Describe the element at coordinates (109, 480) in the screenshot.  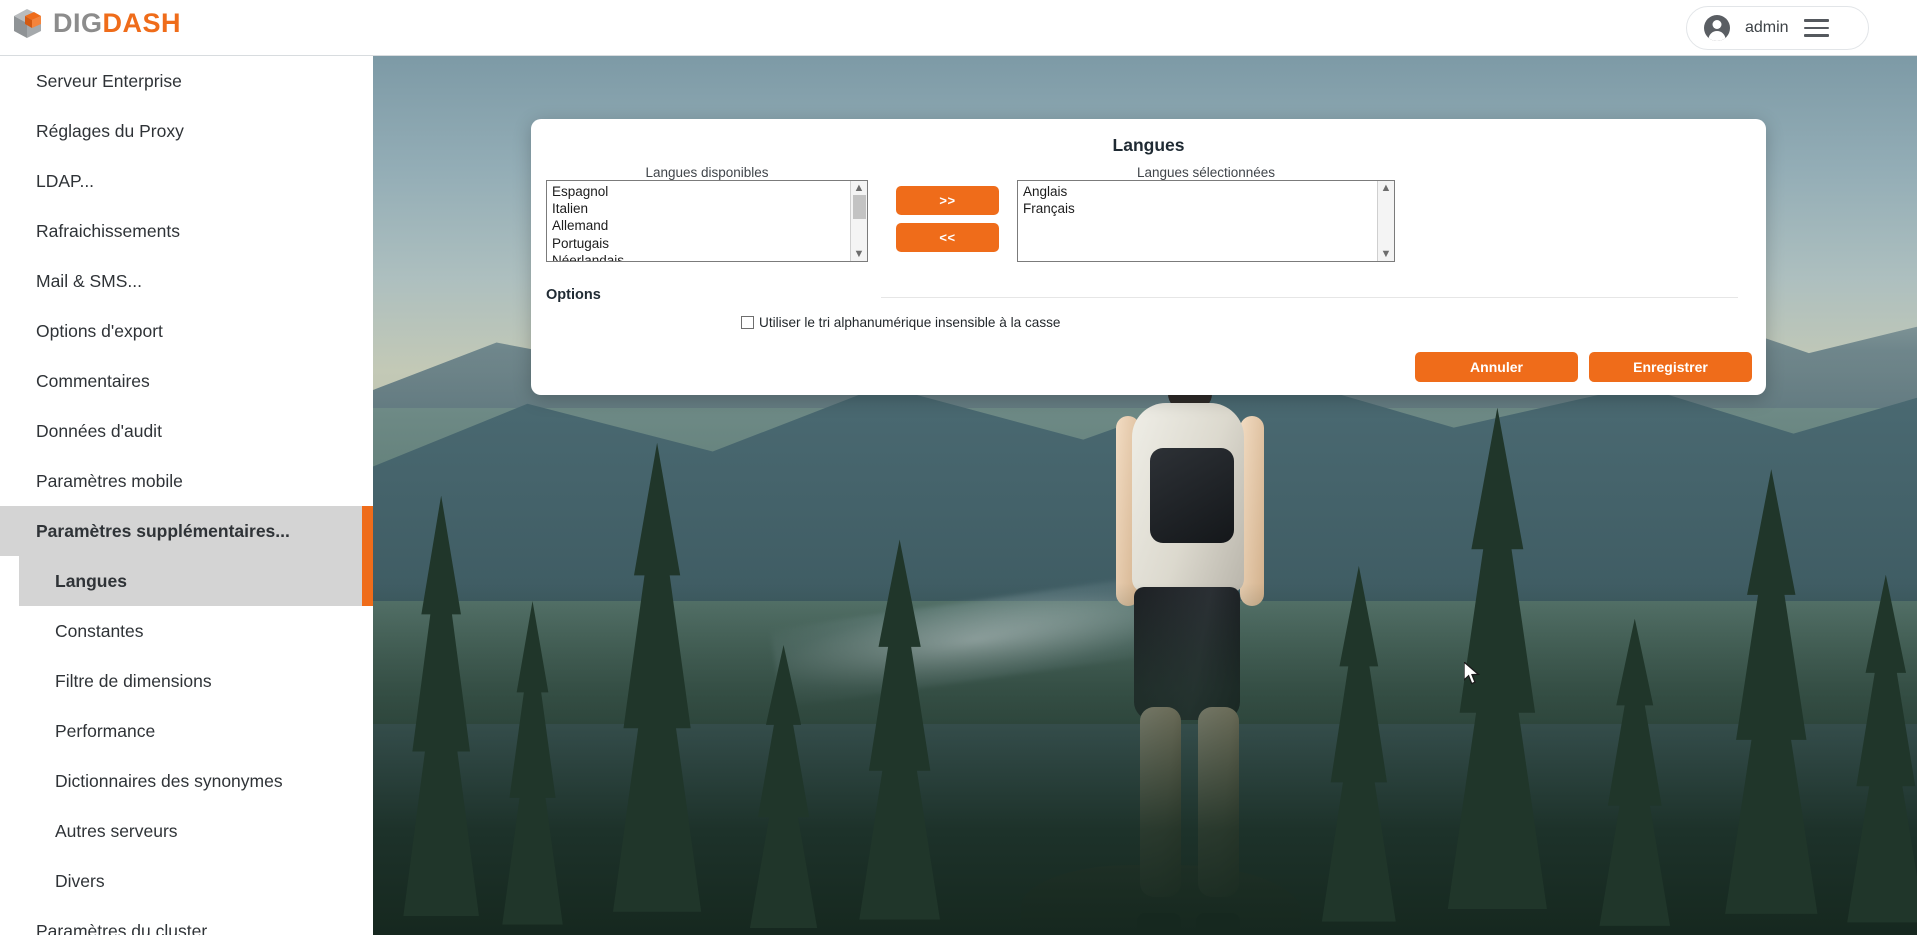
I see `sidebar-item-label: Paramètres mobile` at that location.